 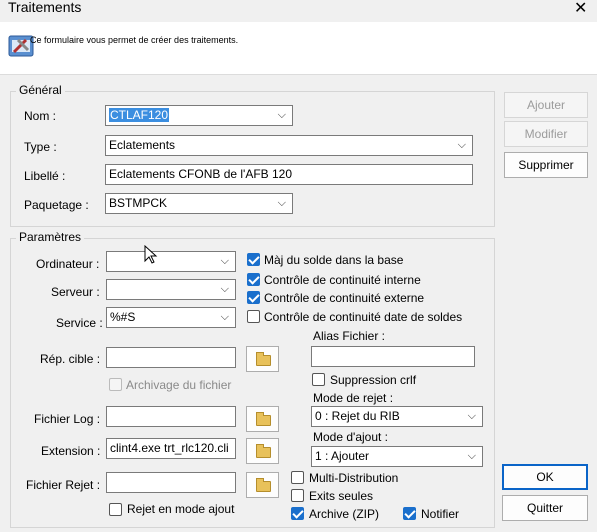 What do you see at coordinates (70, 359) in the screenshot?
I see `rep-cible-label: Rép. cible :` at bounding box center [70, 359].